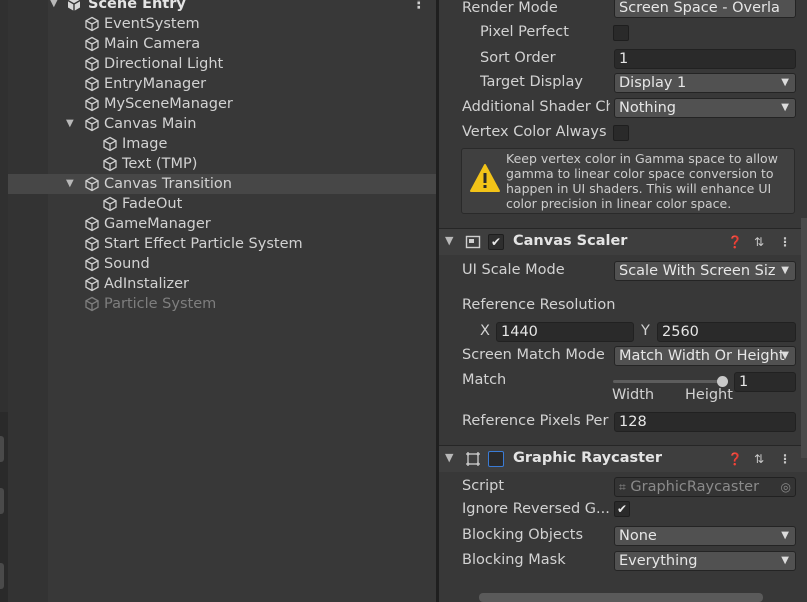 The height and width of the screenshot is (602, 807). I want to click on unity-scene-icon, so click(74, 5).